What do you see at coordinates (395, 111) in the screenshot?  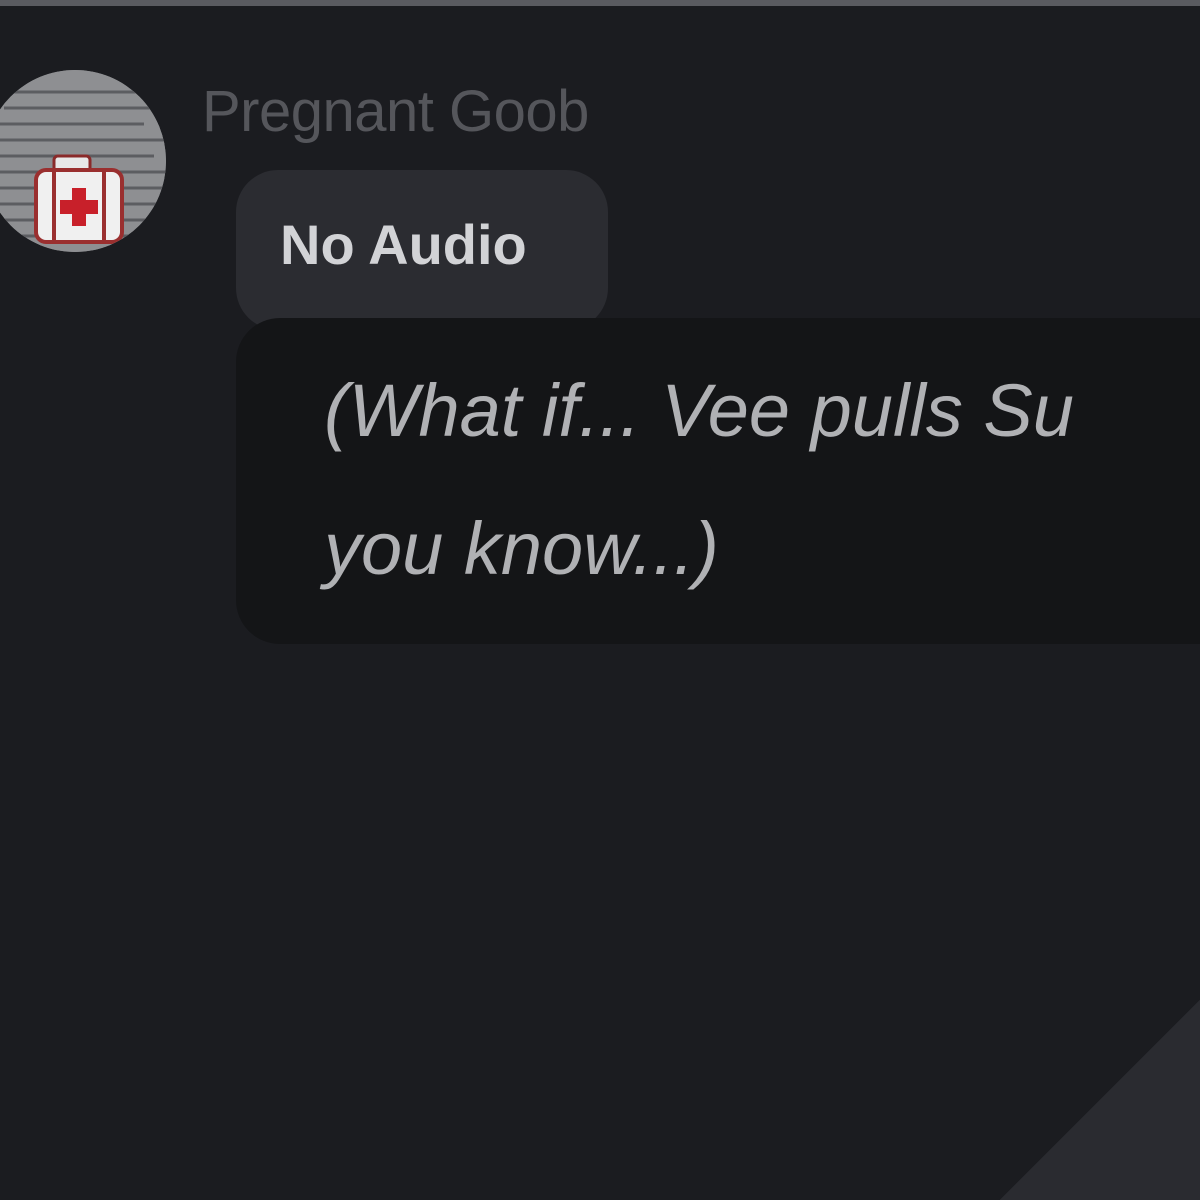 I see `message-author: Pregnant Goob` at bounding box center [395, 111].